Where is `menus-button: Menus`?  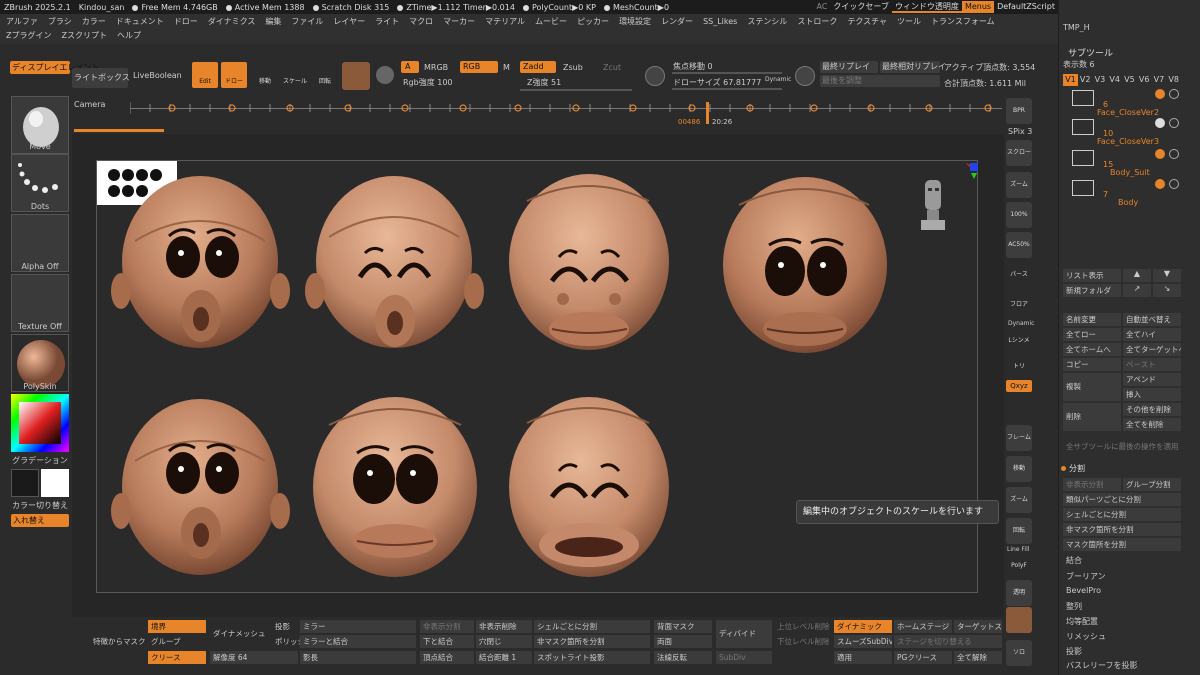
menus-button: Menus is located at coordinates (978, 7).